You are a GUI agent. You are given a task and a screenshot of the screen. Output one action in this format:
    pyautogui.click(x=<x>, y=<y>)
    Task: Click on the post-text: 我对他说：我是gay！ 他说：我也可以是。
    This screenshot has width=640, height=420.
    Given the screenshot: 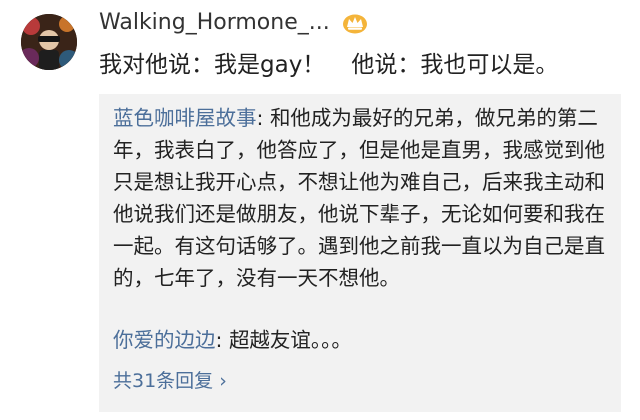 What is the action you would take?
    pyautogui.click(x=328, y=65)
    